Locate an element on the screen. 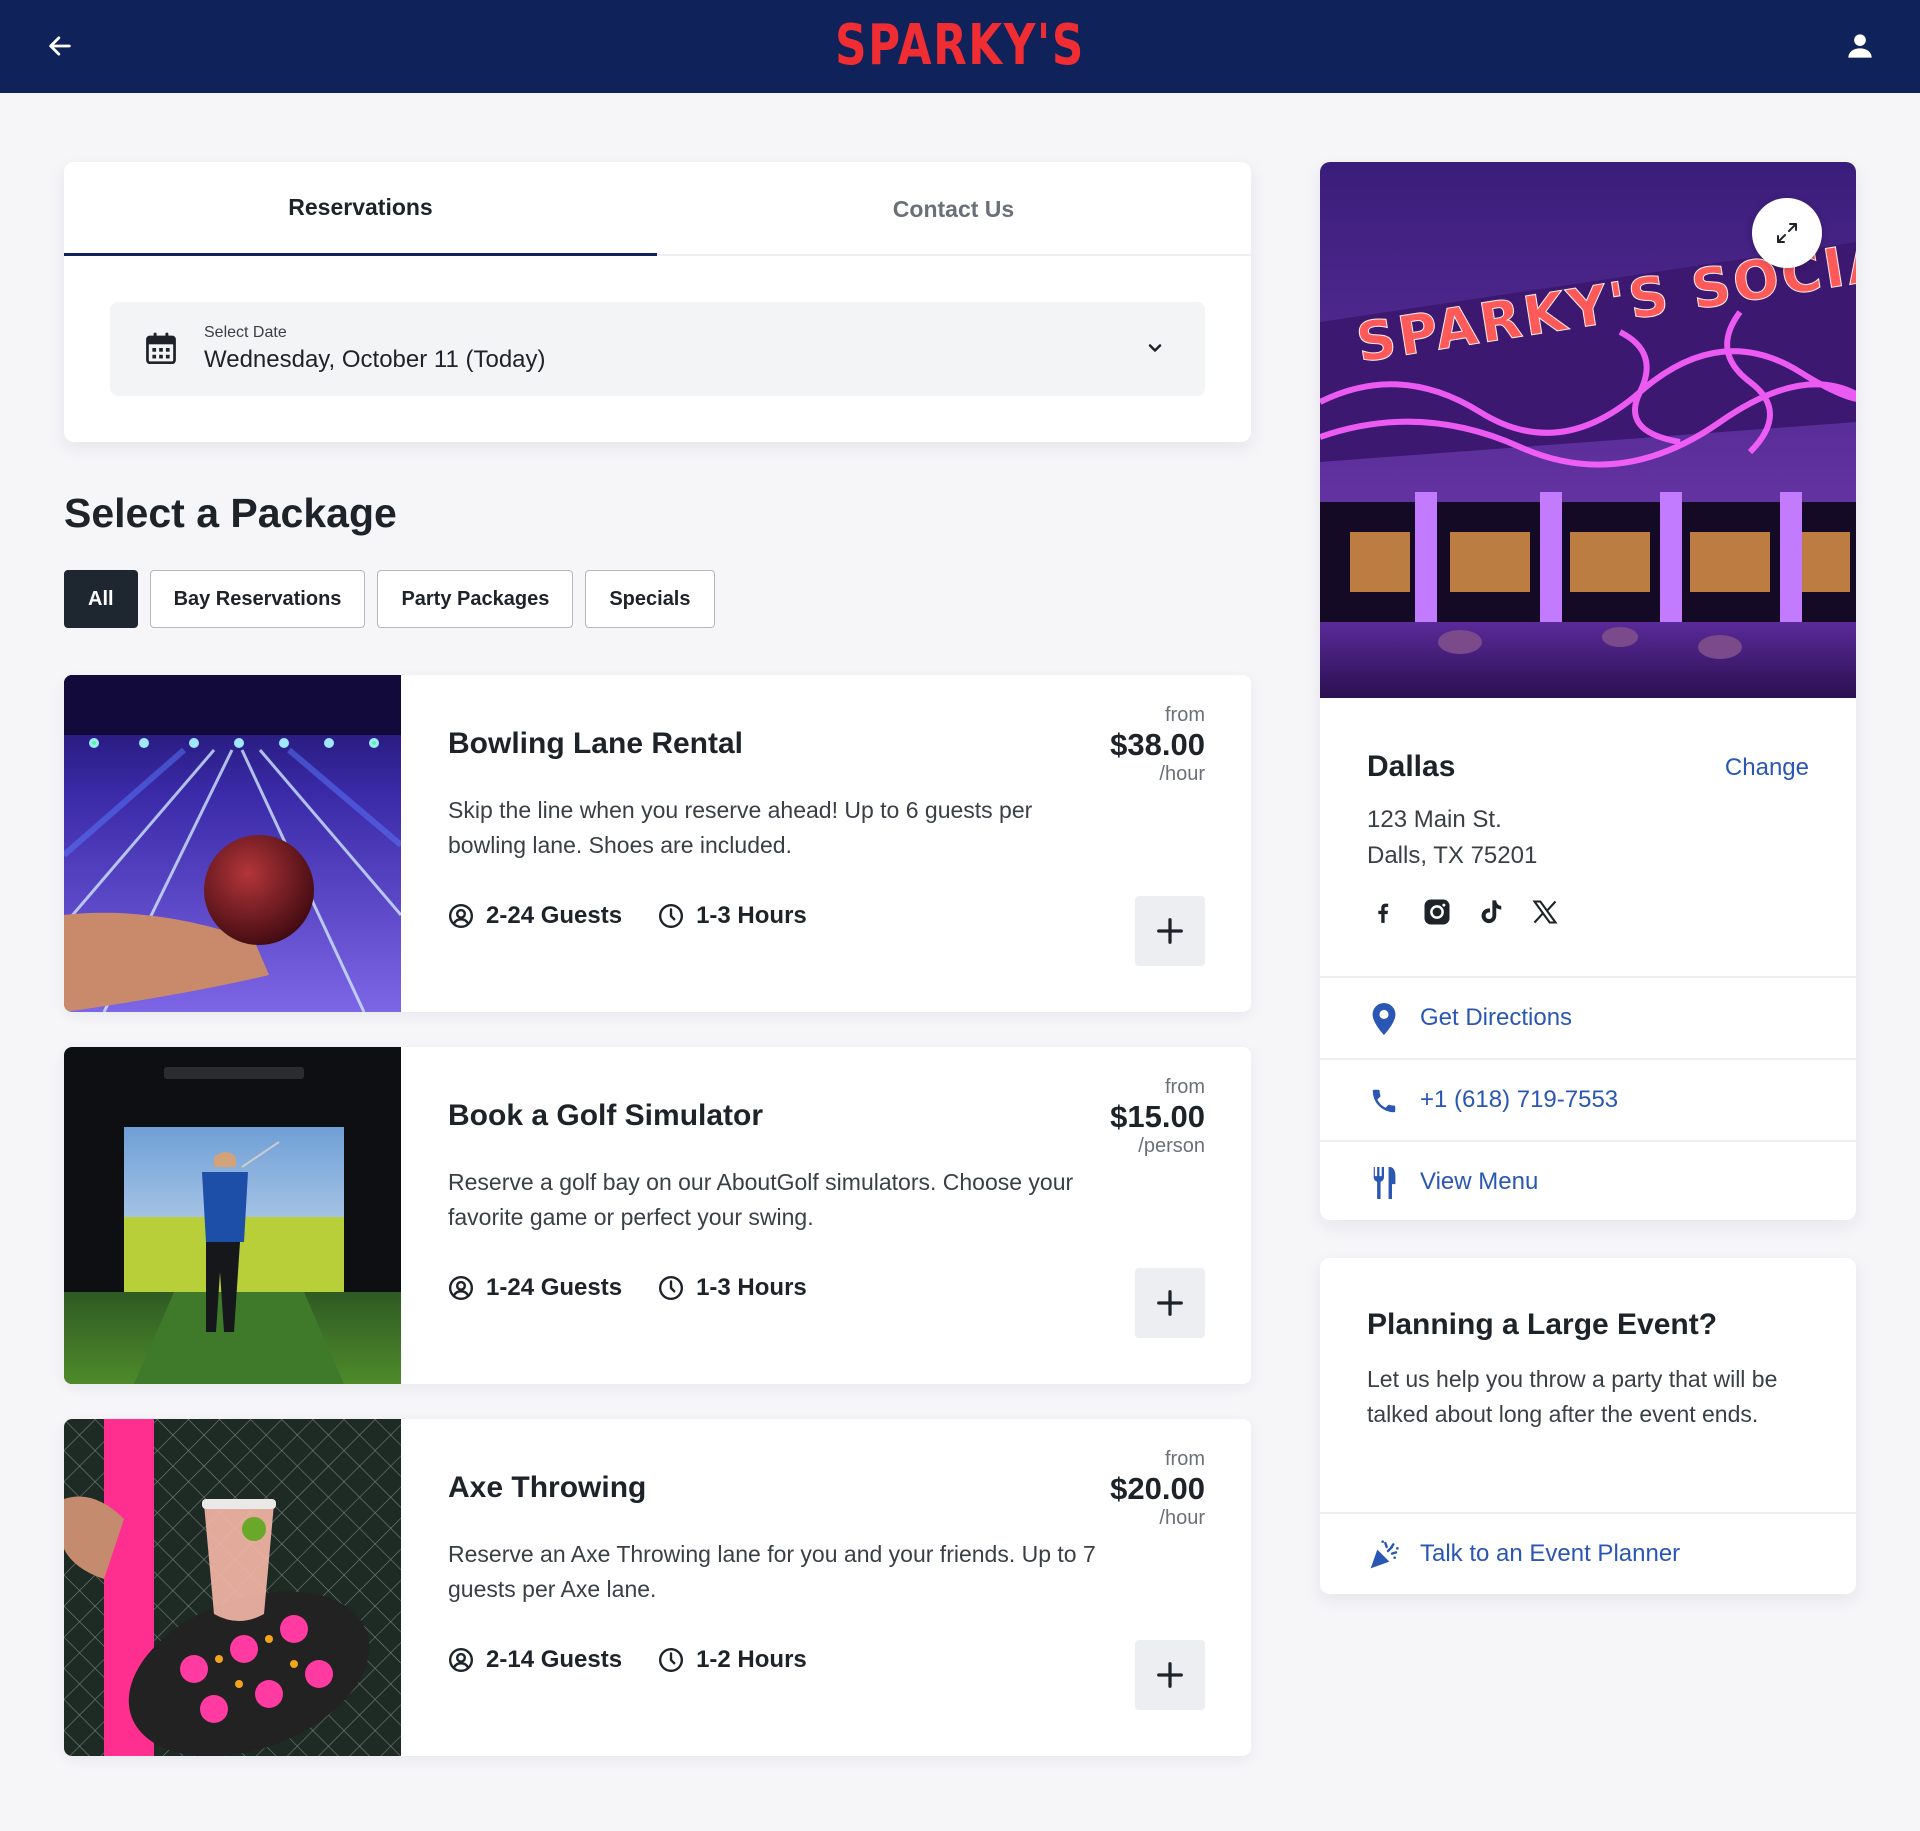 The width and height of the screenshot is (1920, 1831). duration: 1-2 Hours is located at coordinates (732, 1660).